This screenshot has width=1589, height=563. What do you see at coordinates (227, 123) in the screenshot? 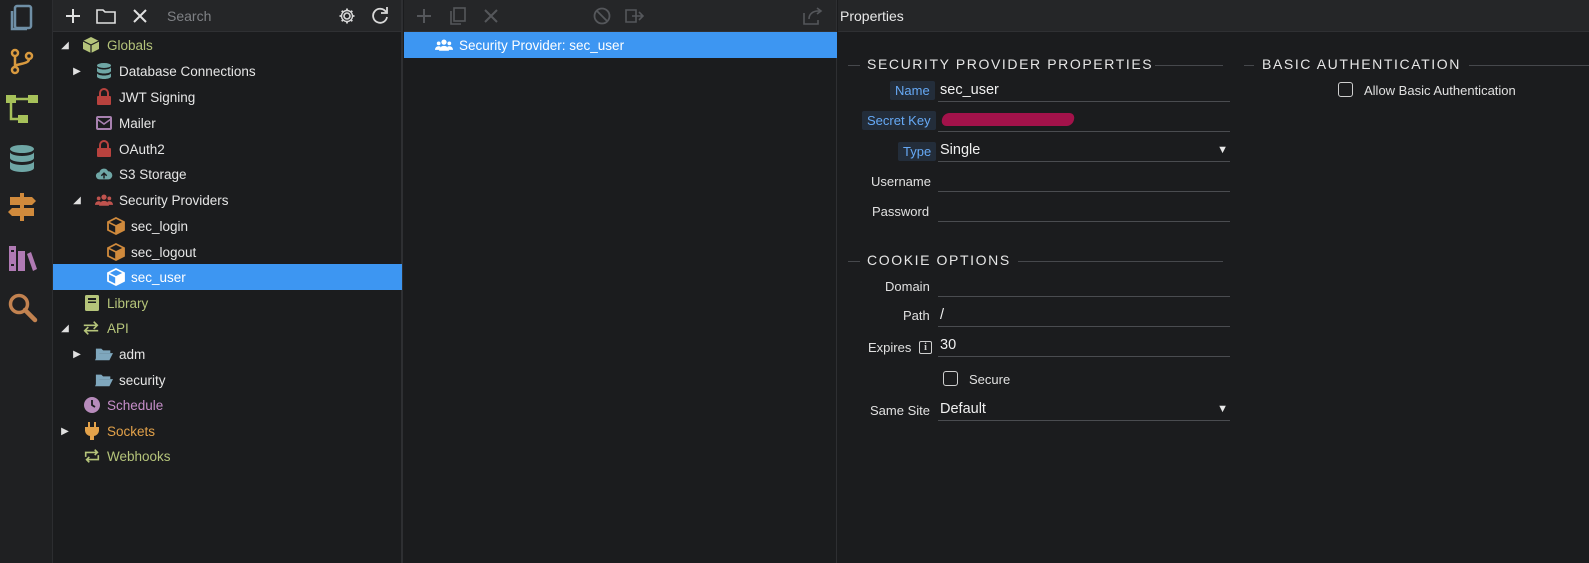
I see `tree-item-mailer: Mailer` at bounding box center [227, 123].